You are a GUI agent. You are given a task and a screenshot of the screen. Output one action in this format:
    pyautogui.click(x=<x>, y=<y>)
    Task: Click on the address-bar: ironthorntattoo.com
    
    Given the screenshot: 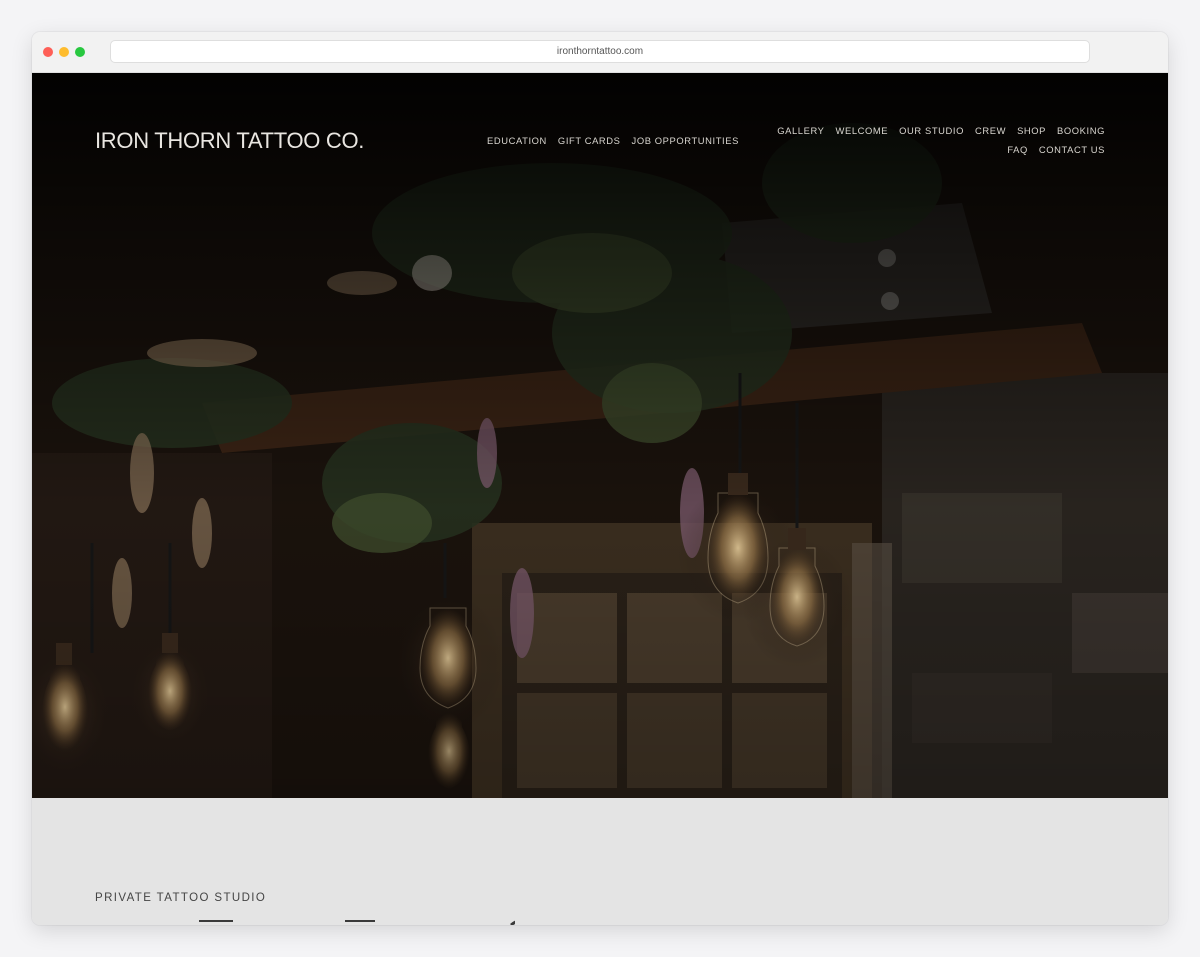 What is the action you would take?
    pyautogui.click(x=600, y=51)
    